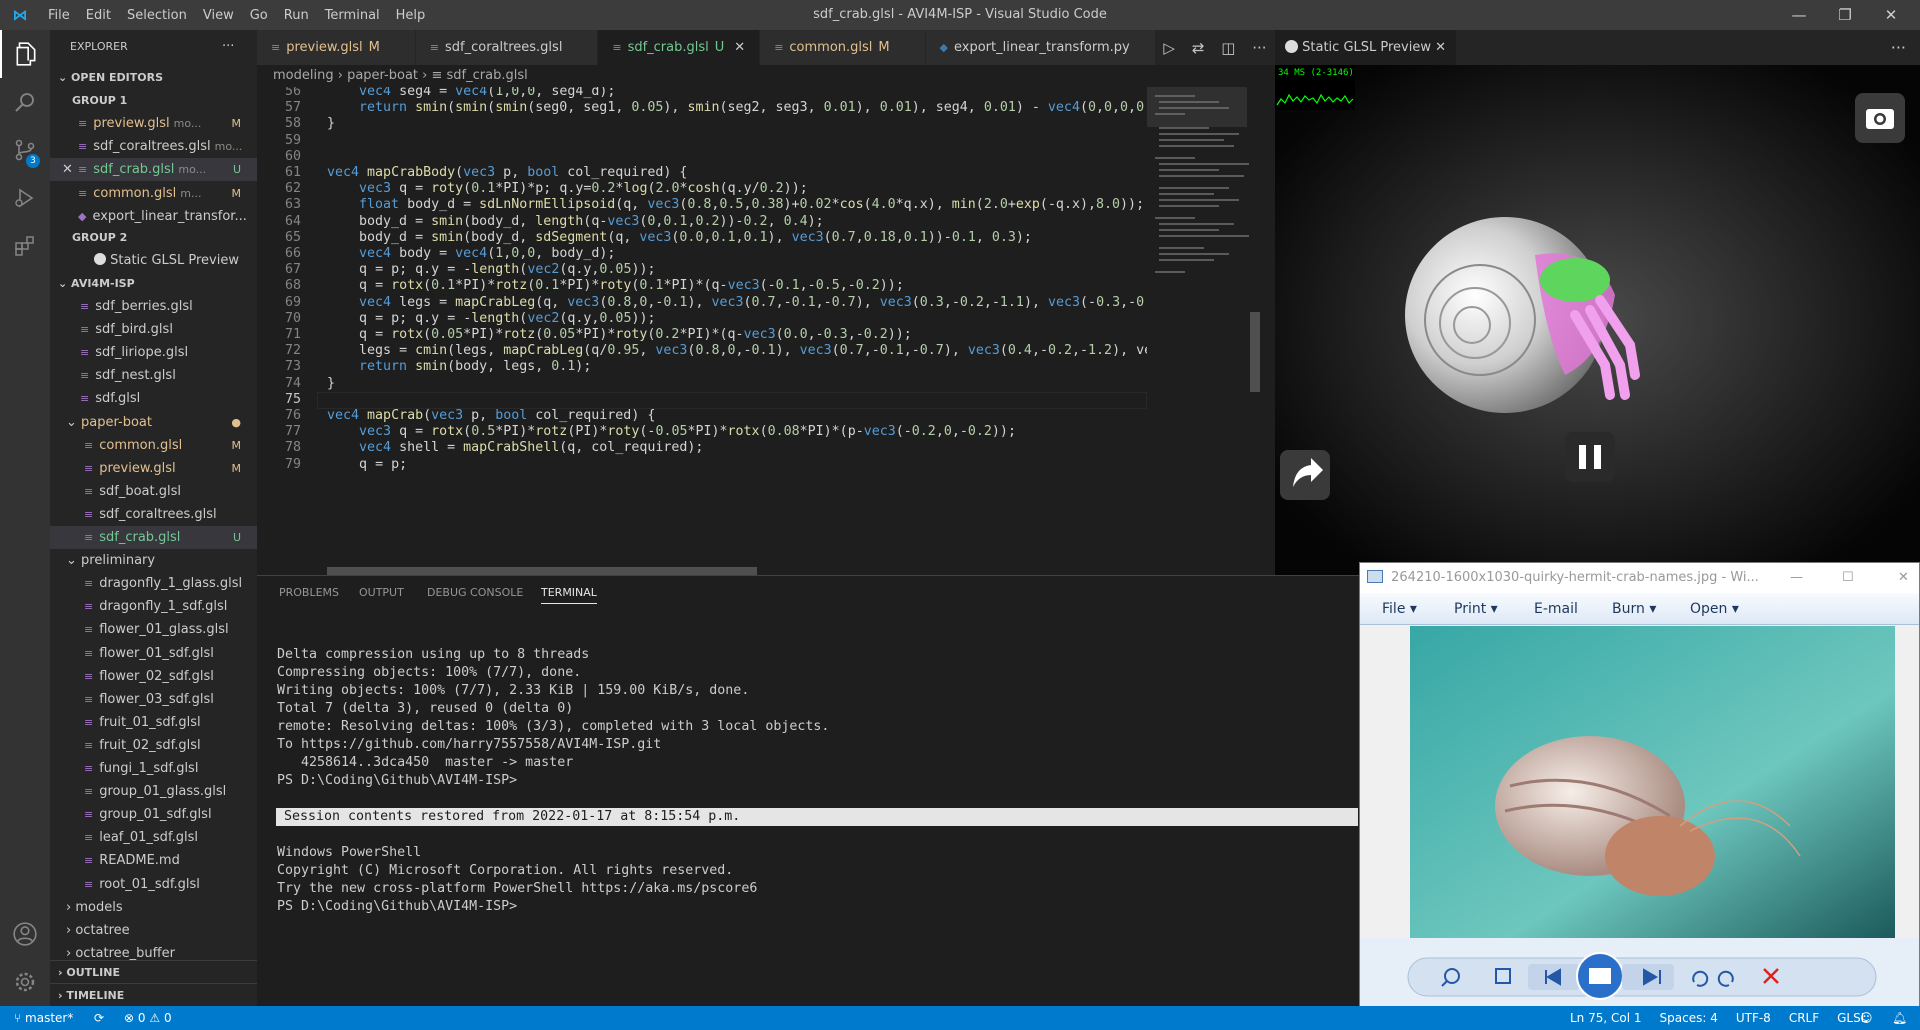  Describe the element at coordinates (1554, 977) in the screenshot. I see `previous-icon` at that location.